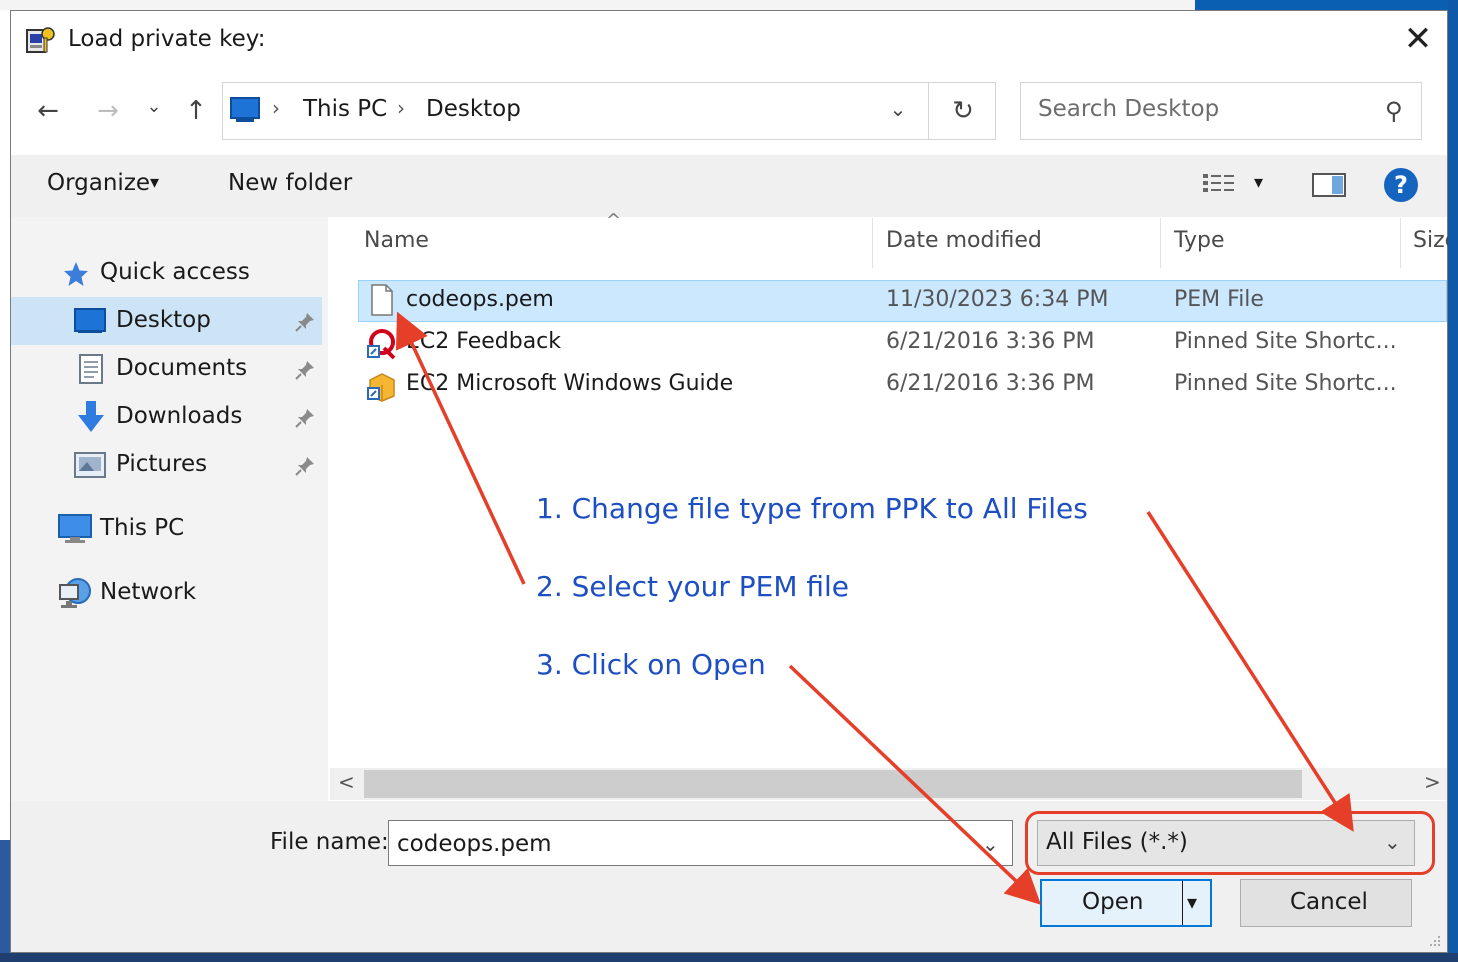 Image resolution: width=1458 pixels, height=962 pixels. Describe the element at coordinates (382, 300) in the screenshot. I see `file-icon` at that location.